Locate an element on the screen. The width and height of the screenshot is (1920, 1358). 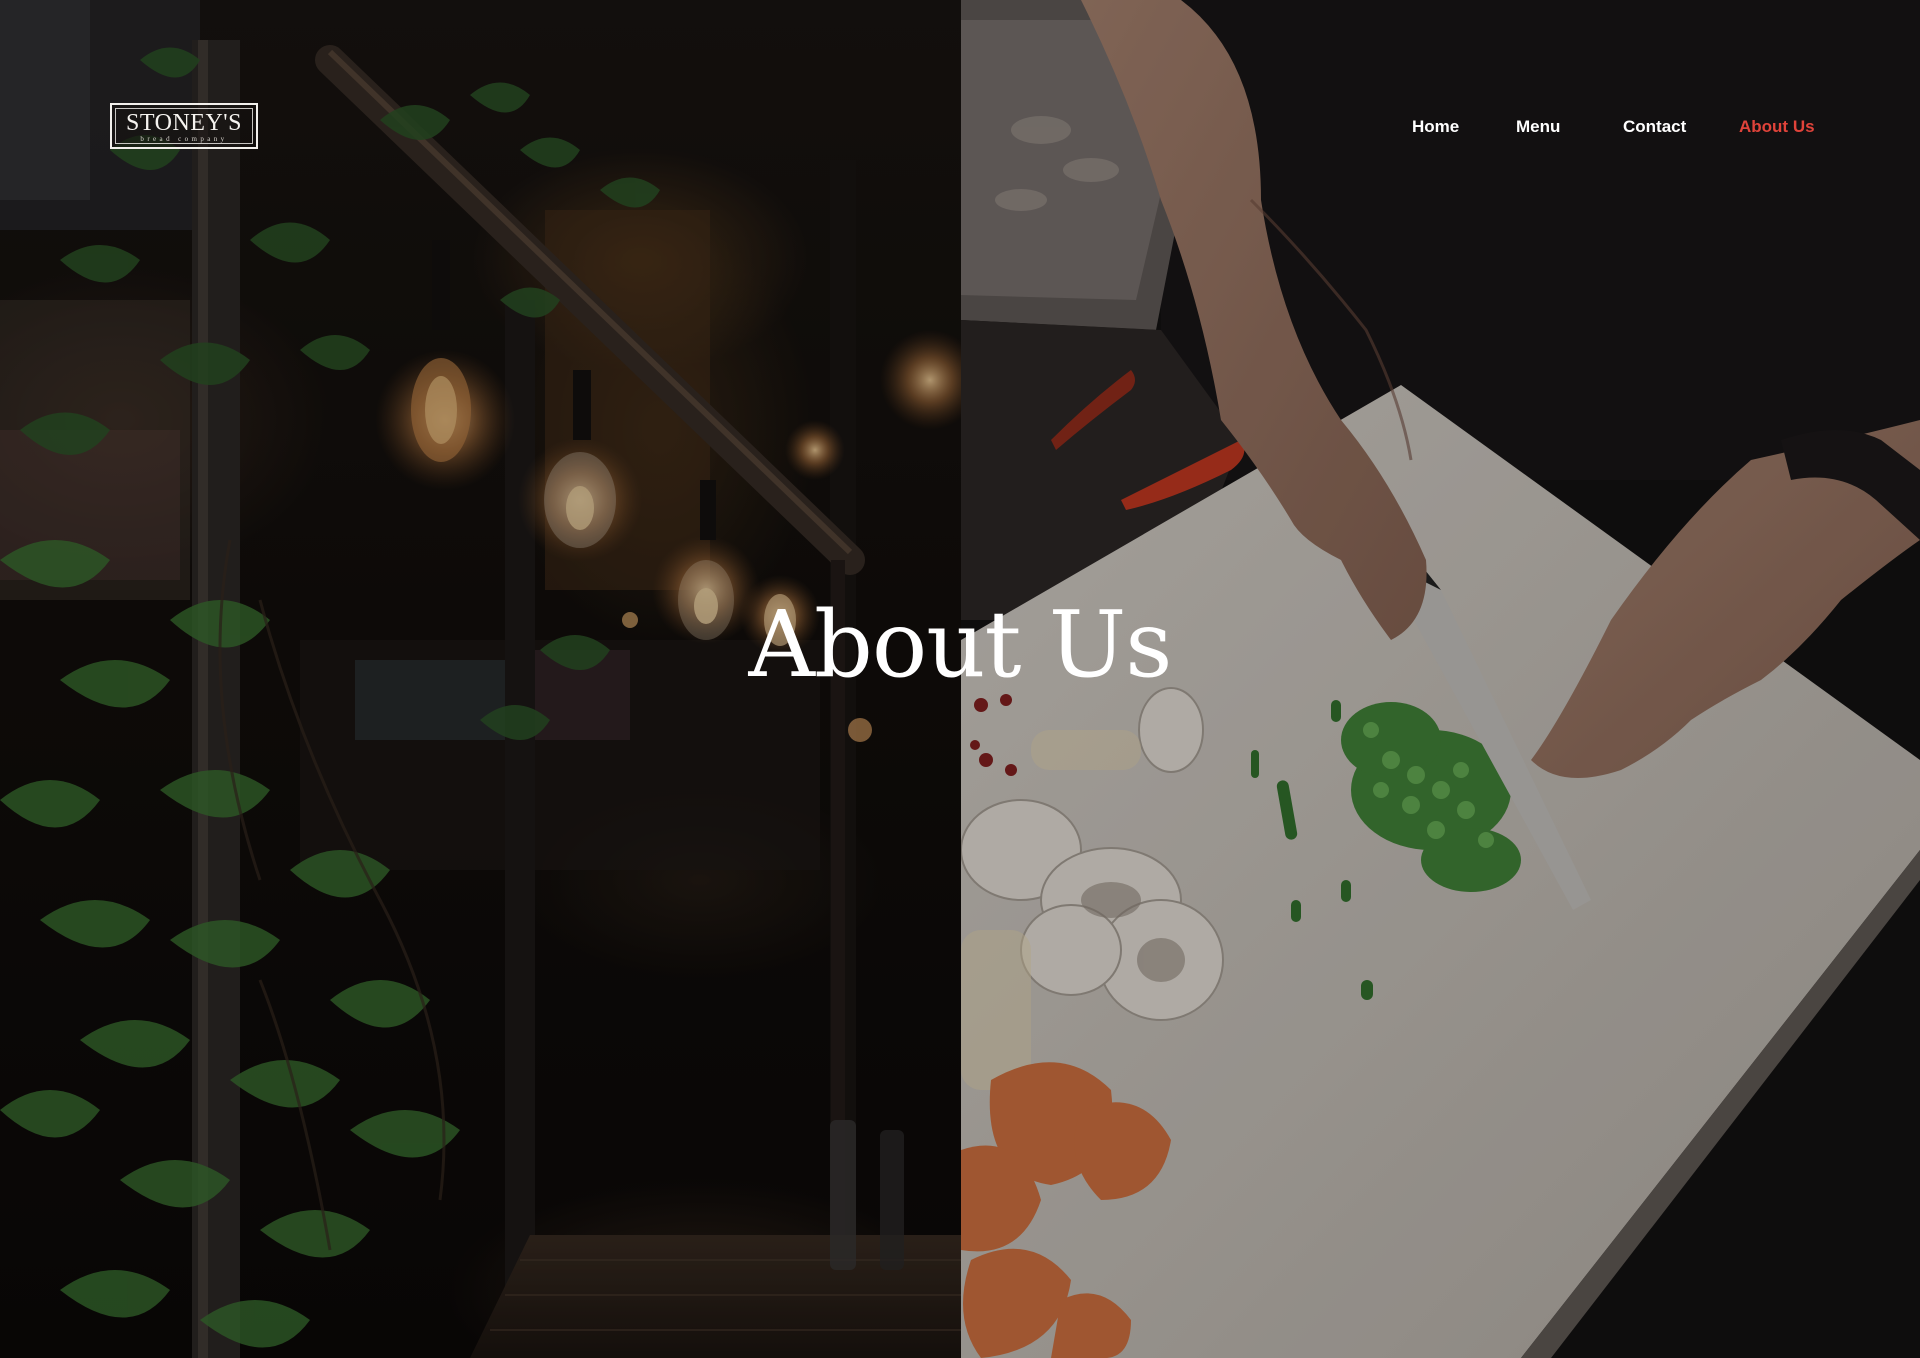
nav-link-about-us: About Us is located at coordinates (1777, 127).